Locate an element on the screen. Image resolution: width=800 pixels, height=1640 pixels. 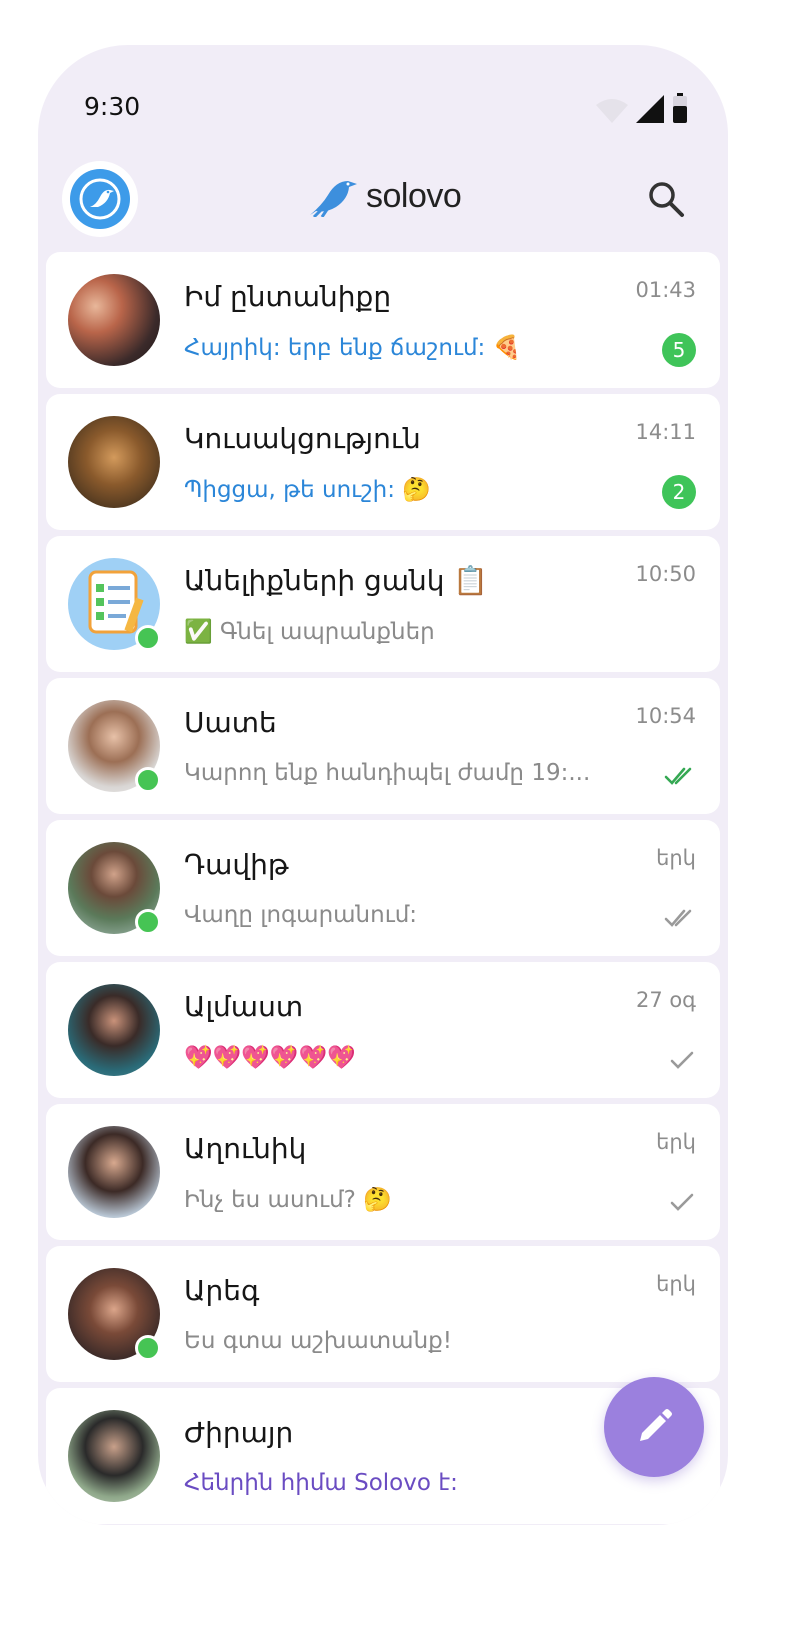
chat-time: 14:11 is located at coordinates (665, 432).